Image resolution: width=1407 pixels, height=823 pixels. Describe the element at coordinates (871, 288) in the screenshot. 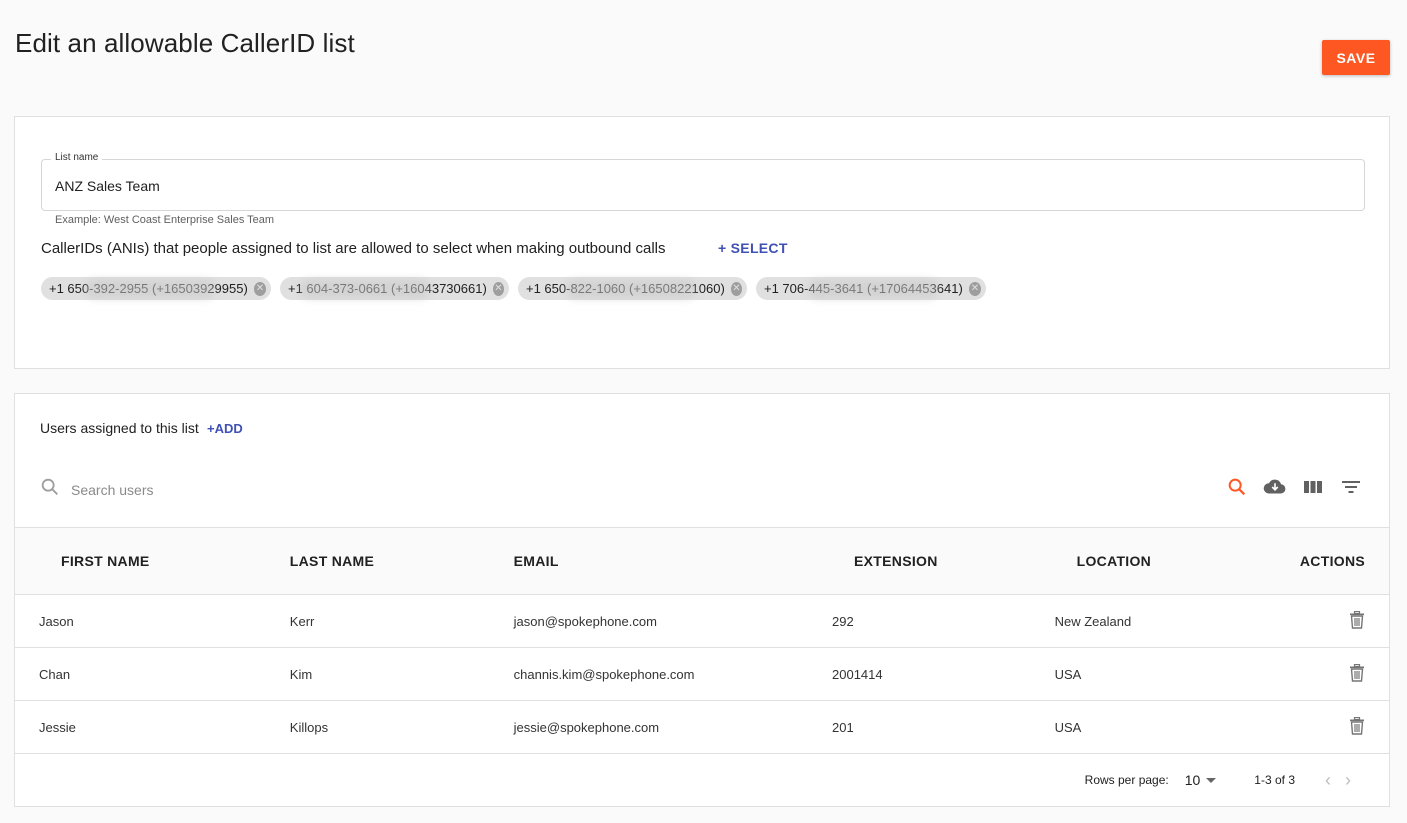

I see `callerid-chip: +1 706-445-3641 (+17064453641) ✕` at that location.